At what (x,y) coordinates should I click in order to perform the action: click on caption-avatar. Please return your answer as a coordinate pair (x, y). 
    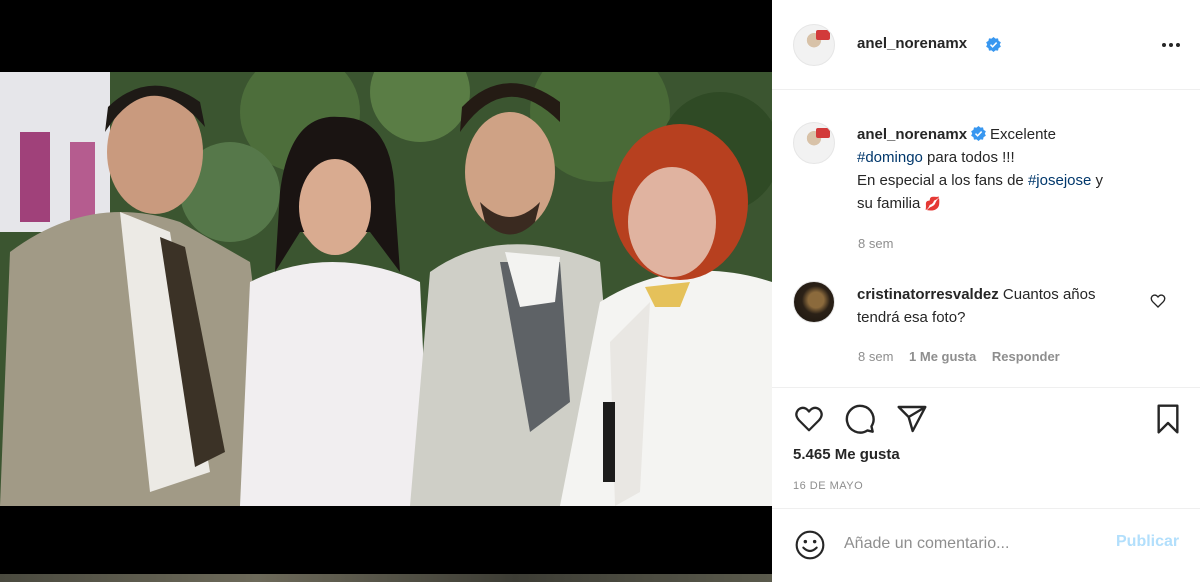
    Looking at the image, I should click on (814, 143).